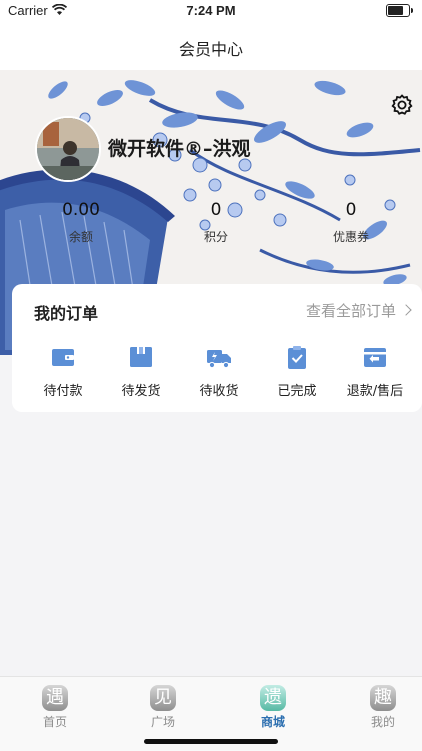 This screenshot has width=422, height=751. I want to click on tab-label: 商城, so click(272, 722).